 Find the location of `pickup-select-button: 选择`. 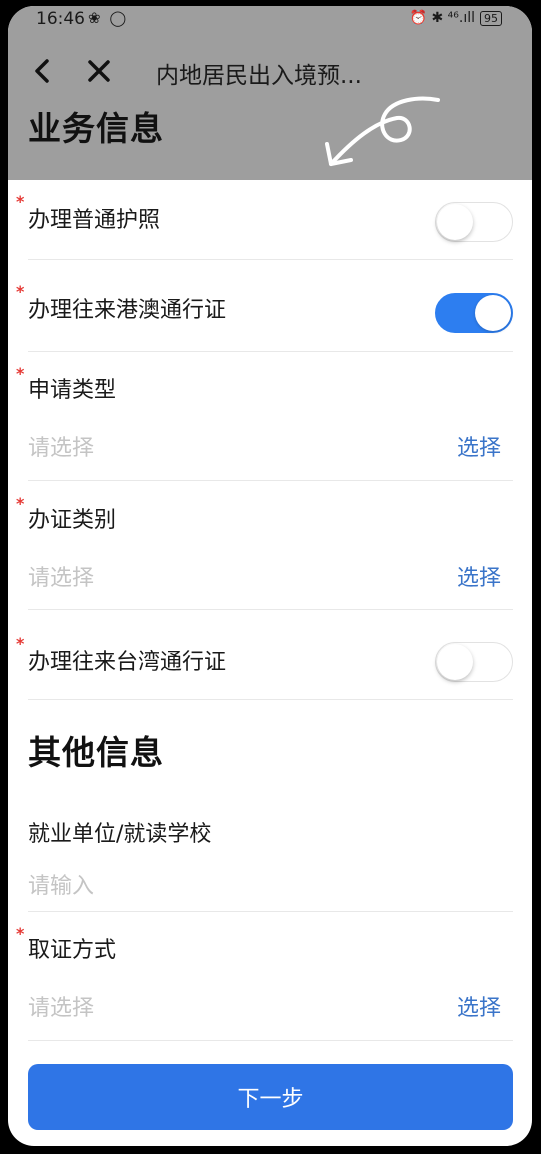

pickup-select-button: 选择 is located at coordinates (479, 1006).